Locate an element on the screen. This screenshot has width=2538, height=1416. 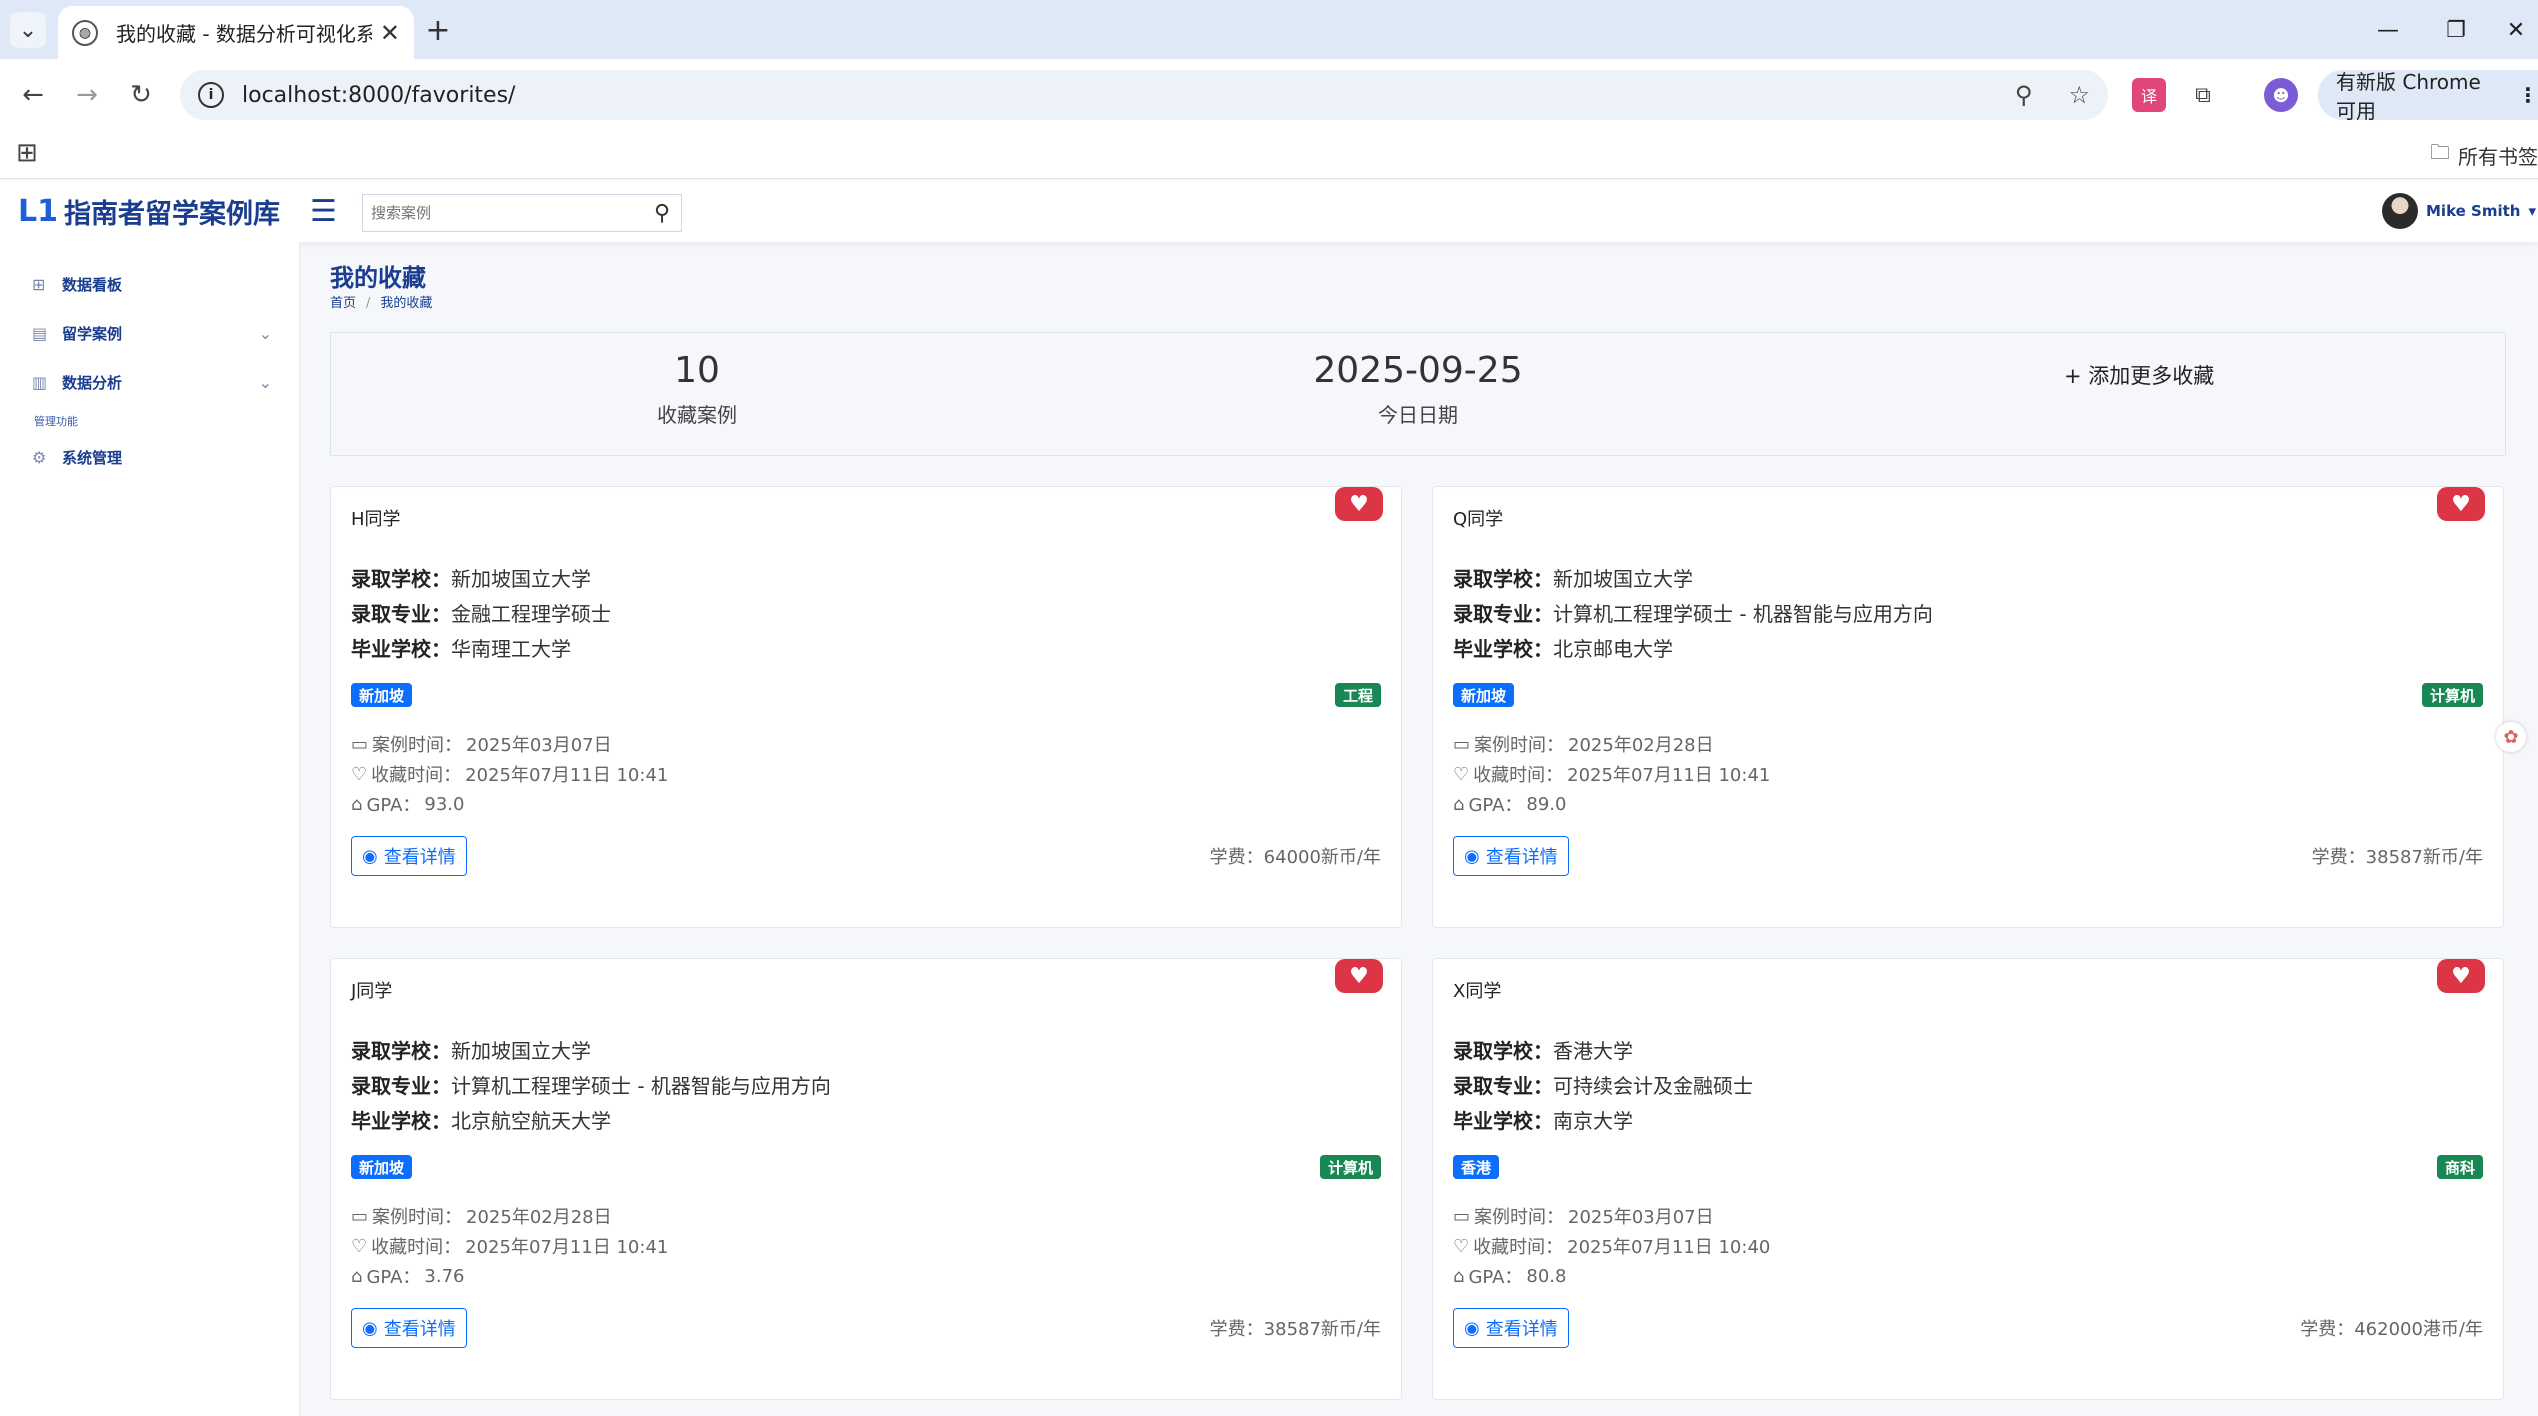
restore-icon: ❐ is located at coordinates (2456, 30).